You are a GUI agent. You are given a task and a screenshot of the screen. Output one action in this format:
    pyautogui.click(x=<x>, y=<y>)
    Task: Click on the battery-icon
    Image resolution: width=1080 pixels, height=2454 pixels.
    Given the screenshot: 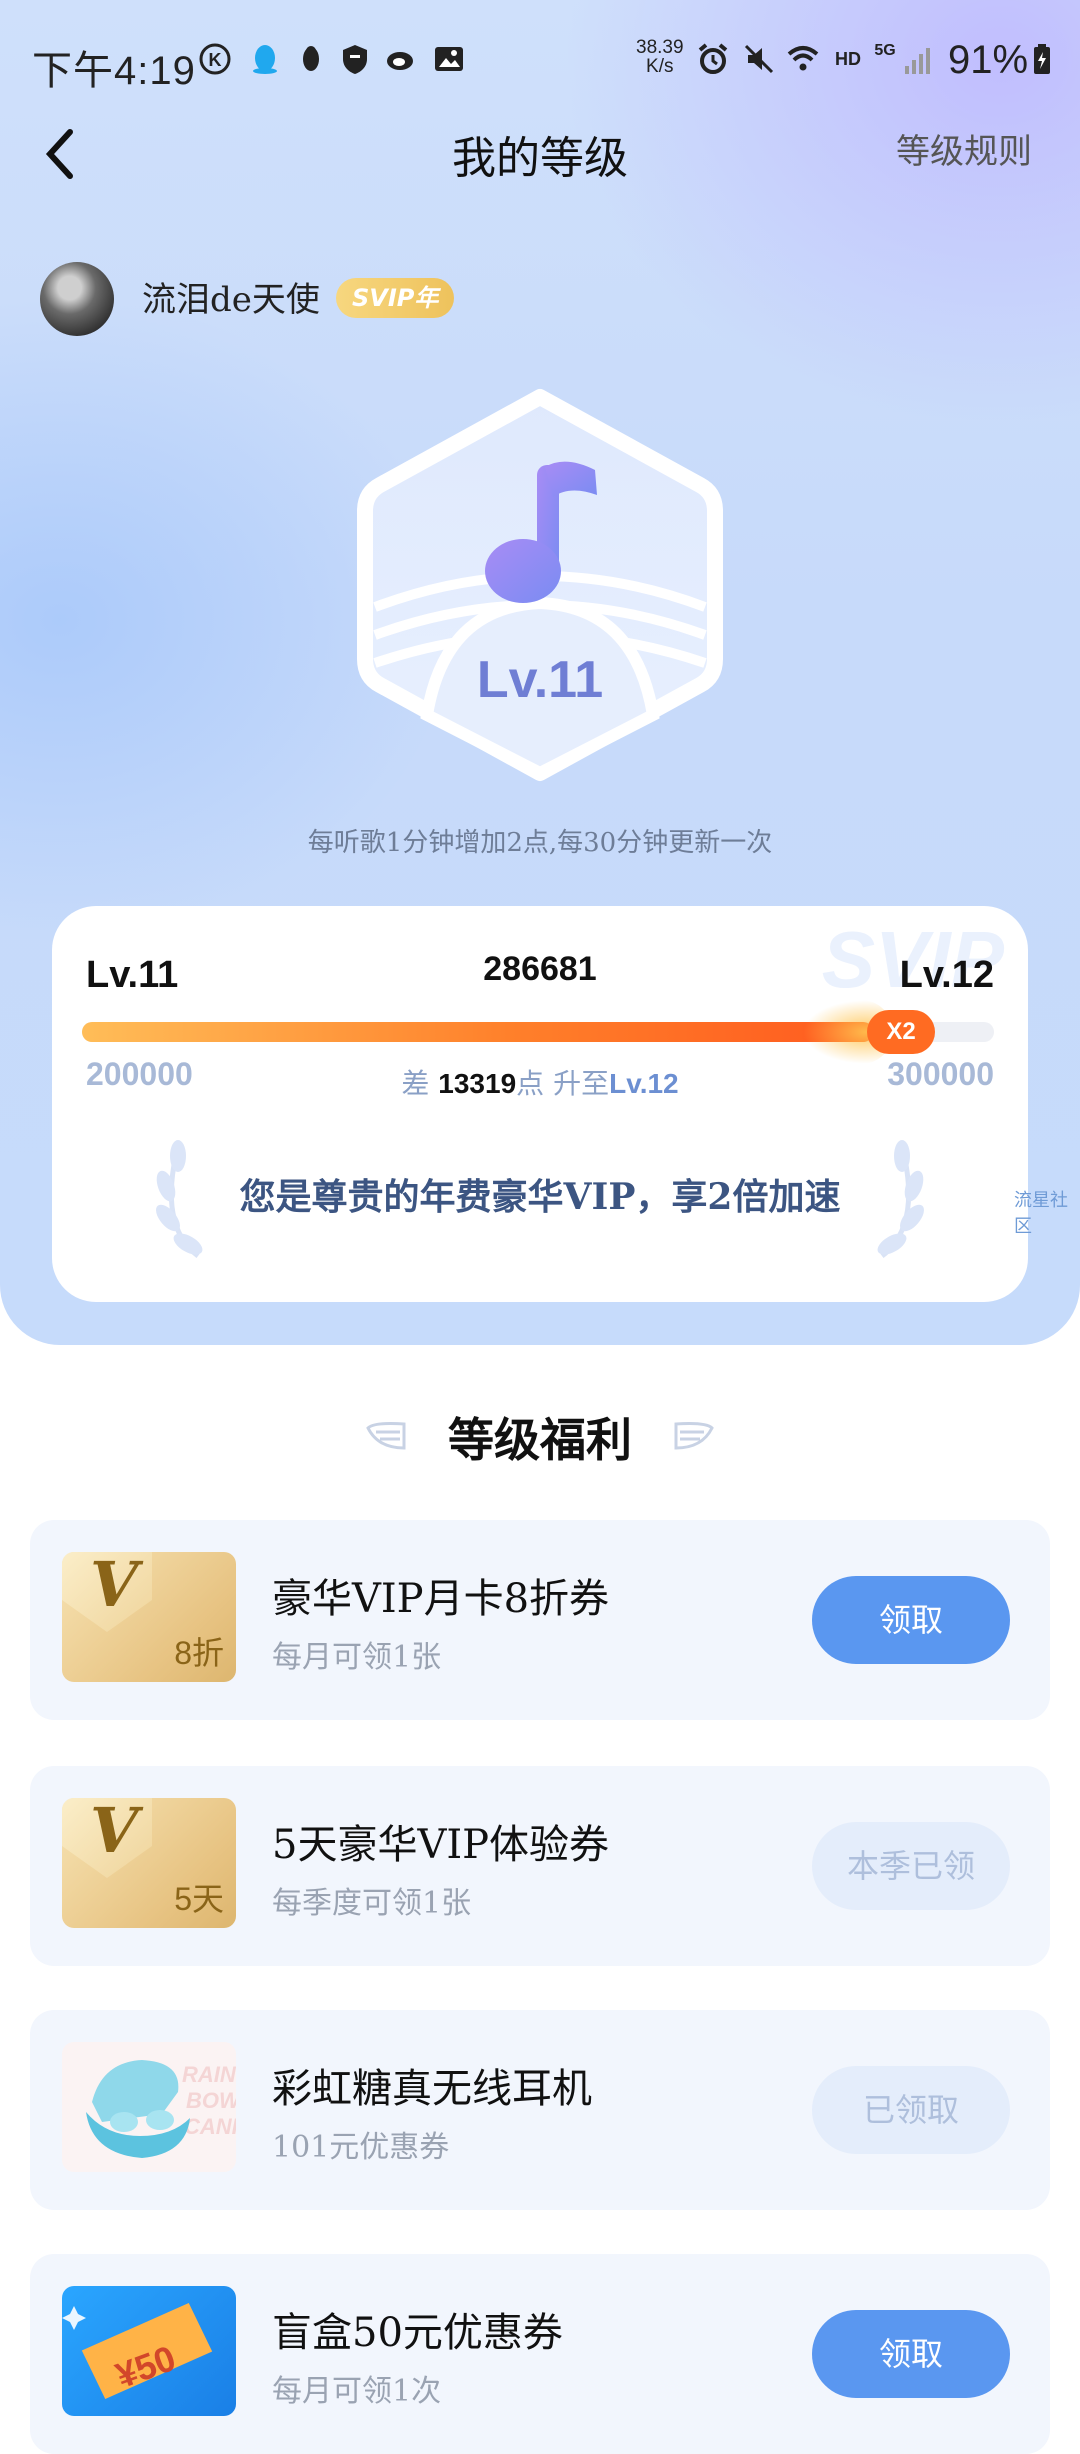 What is the action you would take?
    pyautogui.click(x=1045, y=59)
    